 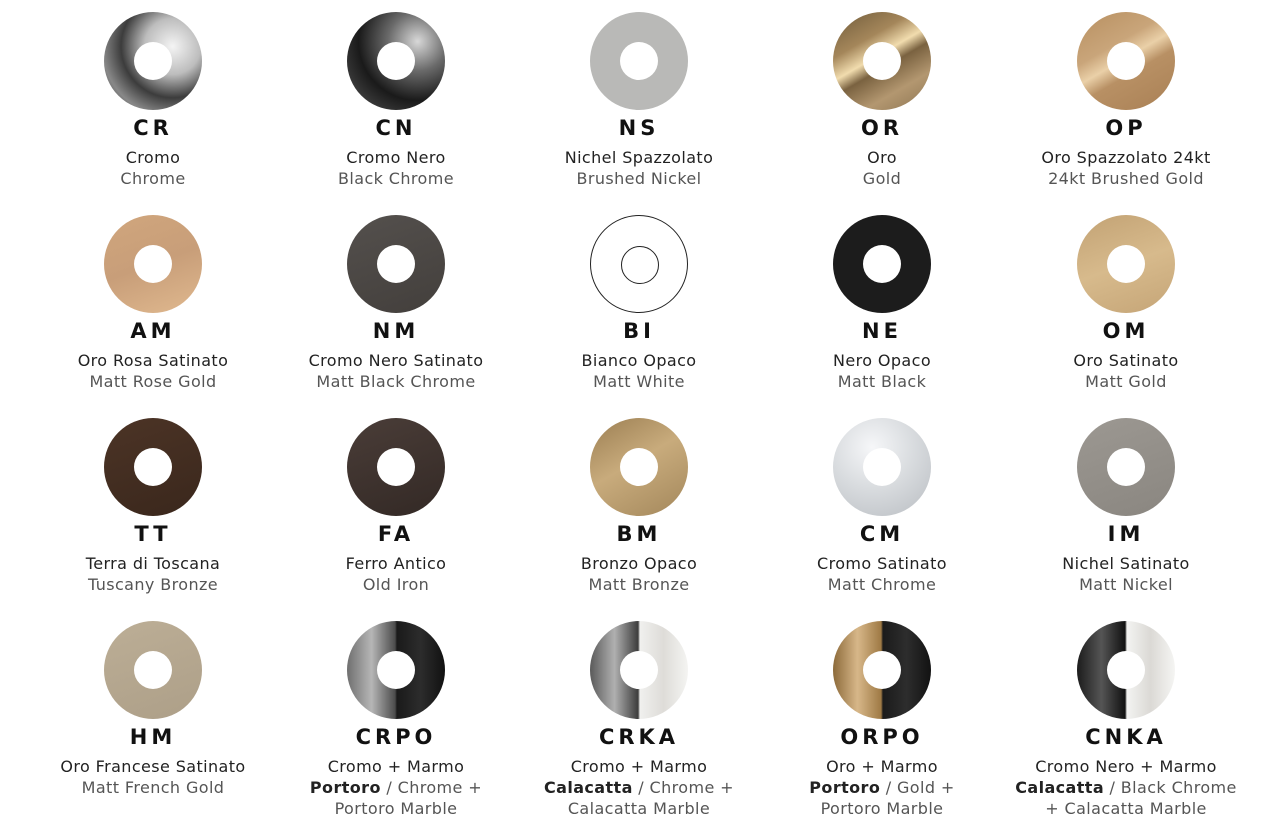 I want to click on finish-name: Nichel Spazzolato Brushed Nickel, so click(x=639, y=168).